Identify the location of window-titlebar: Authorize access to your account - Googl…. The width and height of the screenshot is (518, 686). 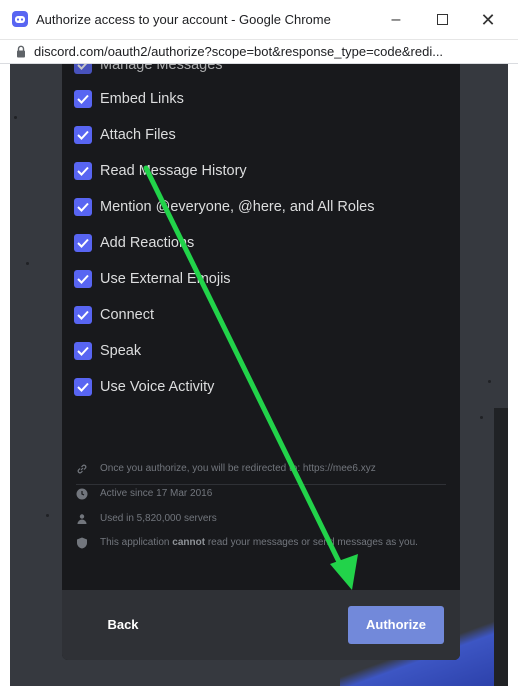
(259, 20).